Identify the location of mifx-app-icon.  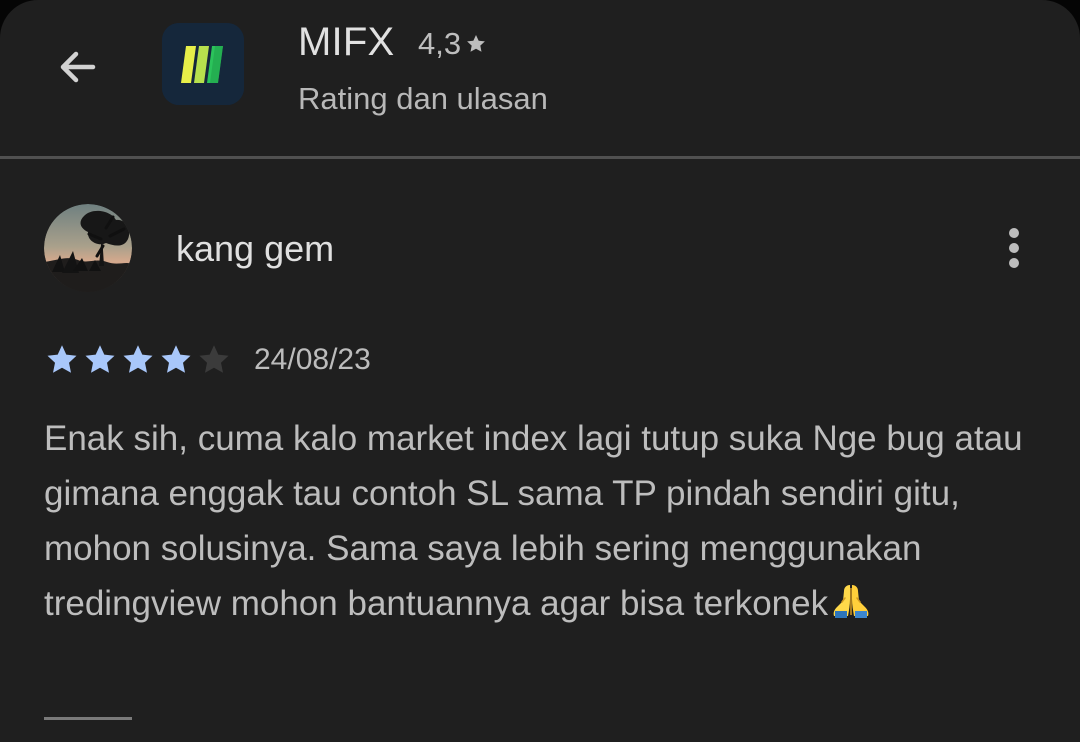
(203, 64).